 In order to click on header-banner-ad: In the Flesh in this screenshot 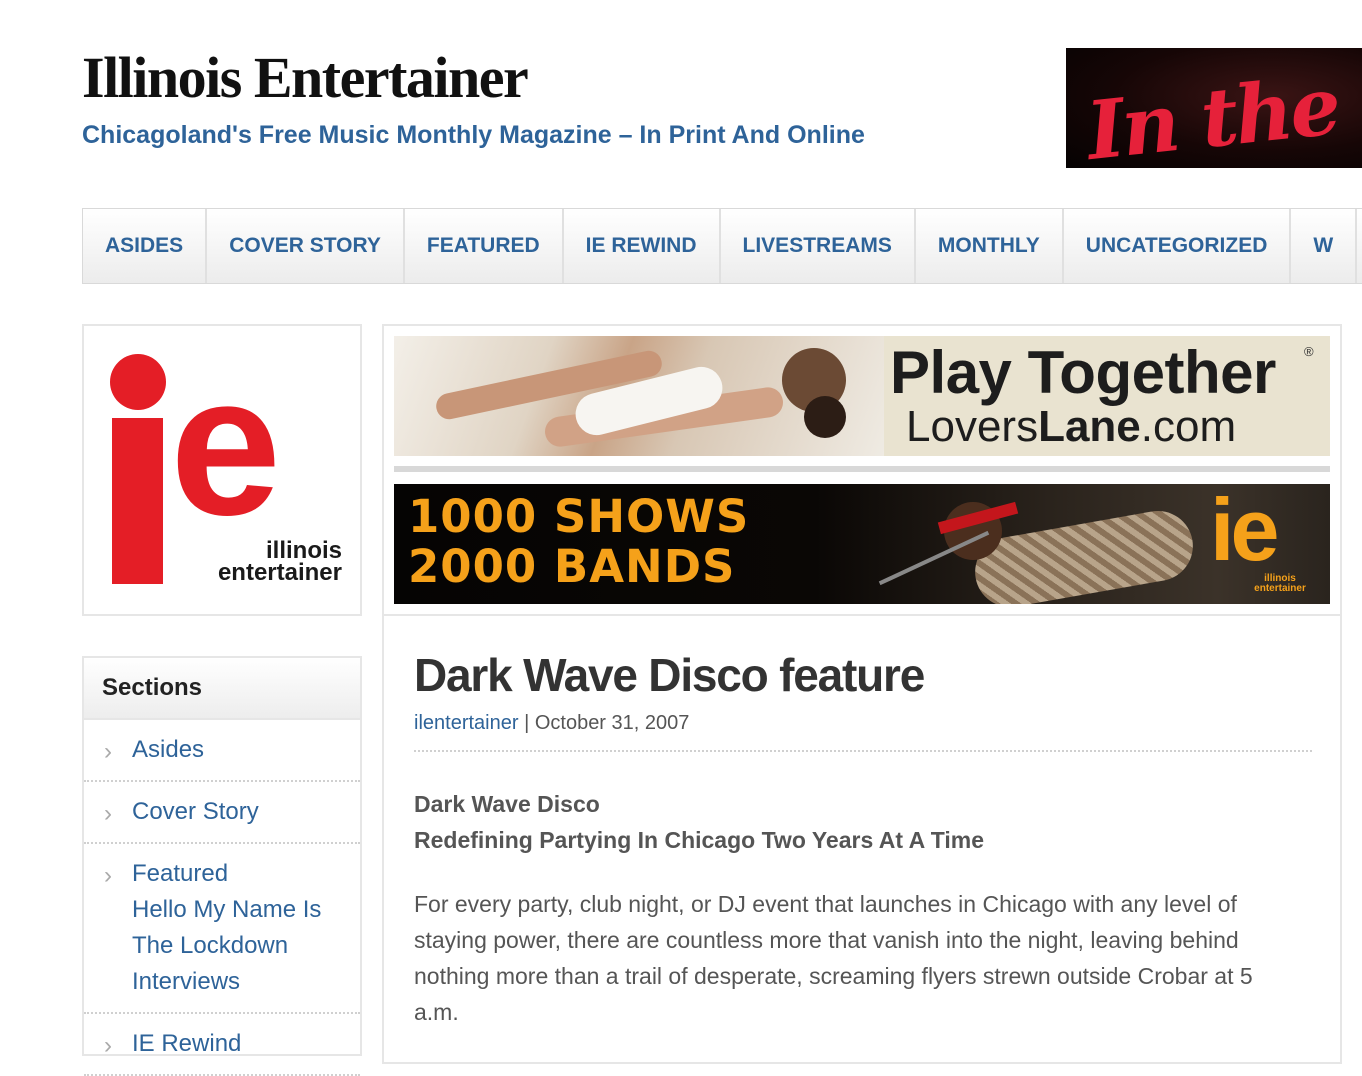, I will do `click(1214, 108)`.